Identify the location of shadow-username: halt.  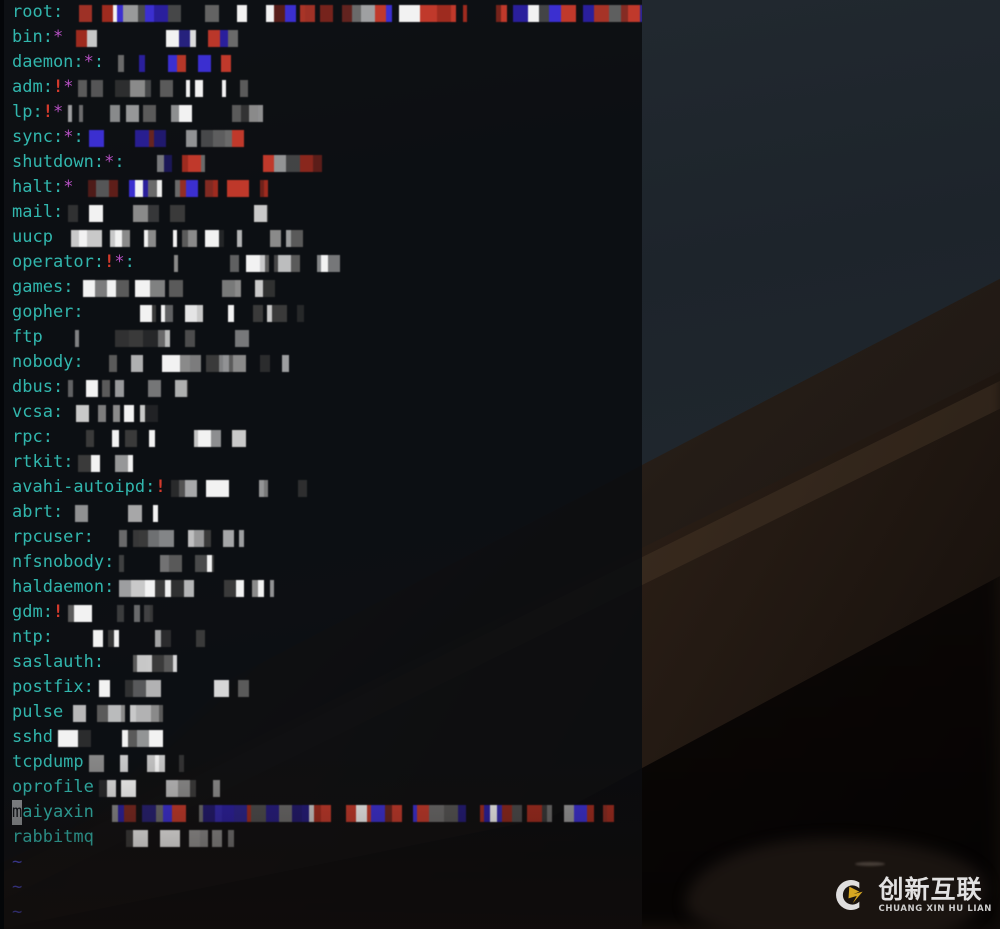
(32, 187).